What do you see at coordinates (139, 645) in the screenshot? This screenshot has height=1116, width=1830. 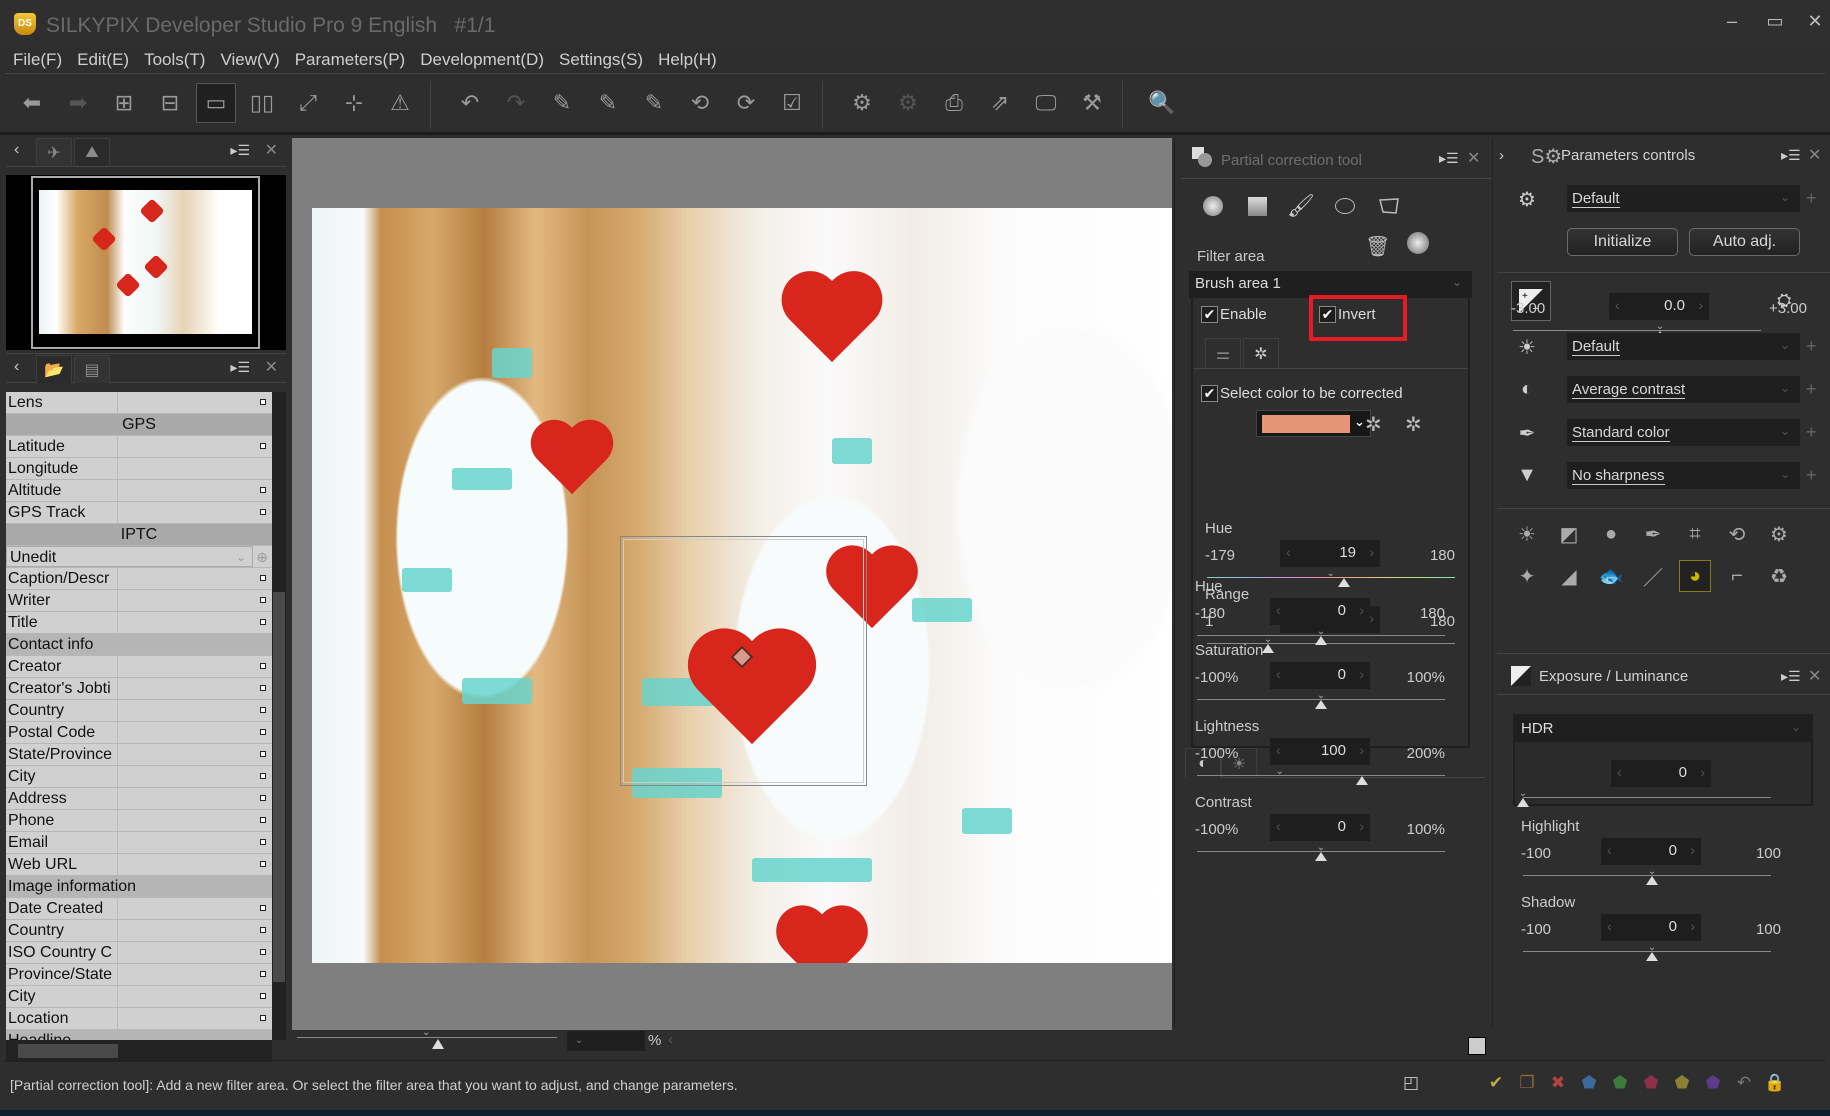 I see `metadata-subsection-header: Contact info` at bounding box center [139, 645].